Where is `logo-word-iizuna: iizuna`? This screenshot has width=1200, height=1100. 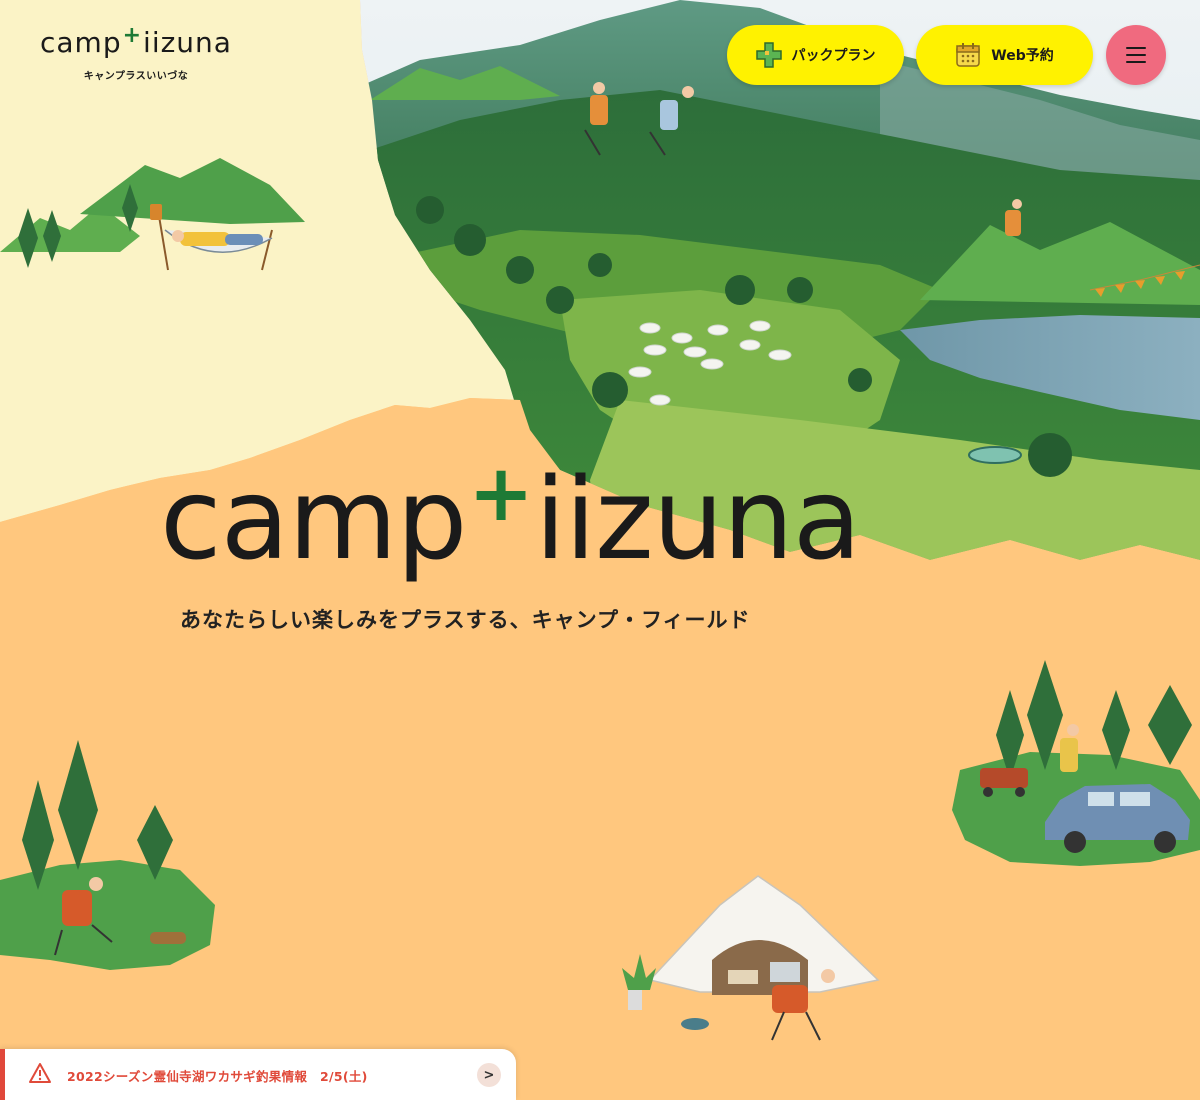
logo-word-iizuna: iizuna is located at coordinates (187, 42).